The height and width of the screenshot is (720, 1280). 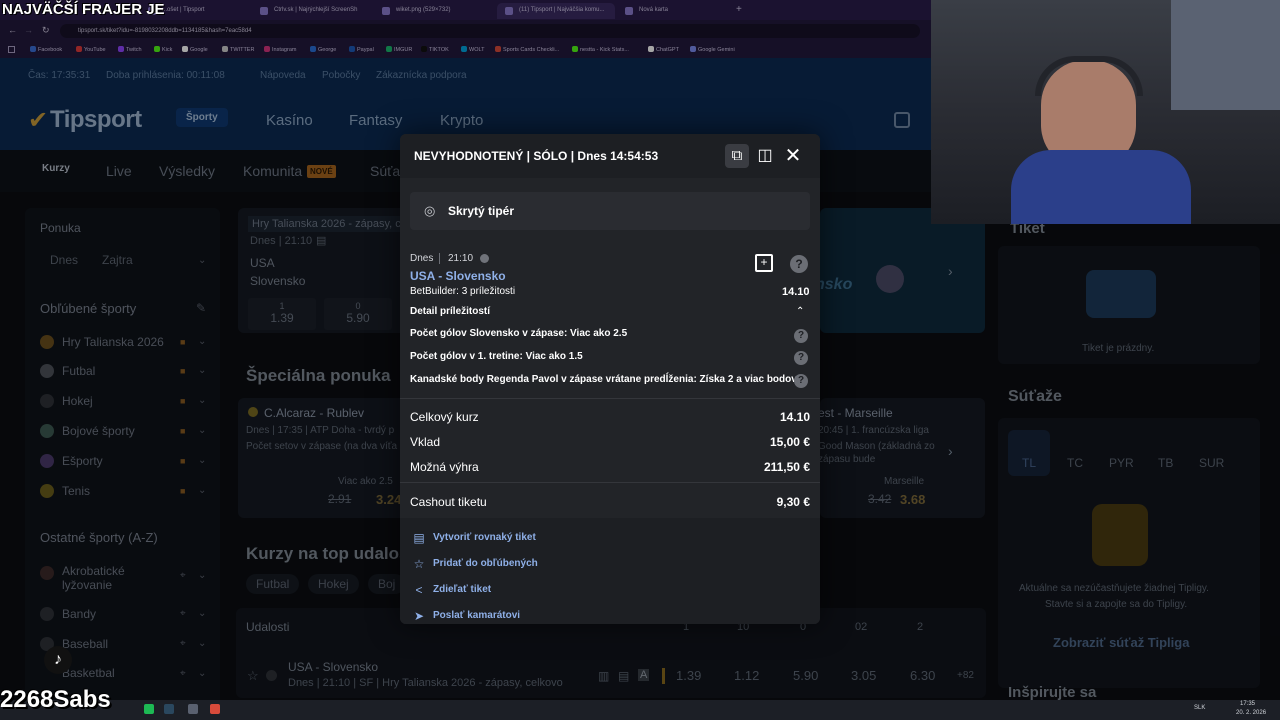 I want to click on bookmark: Twitch, so click(x=130, y=49).